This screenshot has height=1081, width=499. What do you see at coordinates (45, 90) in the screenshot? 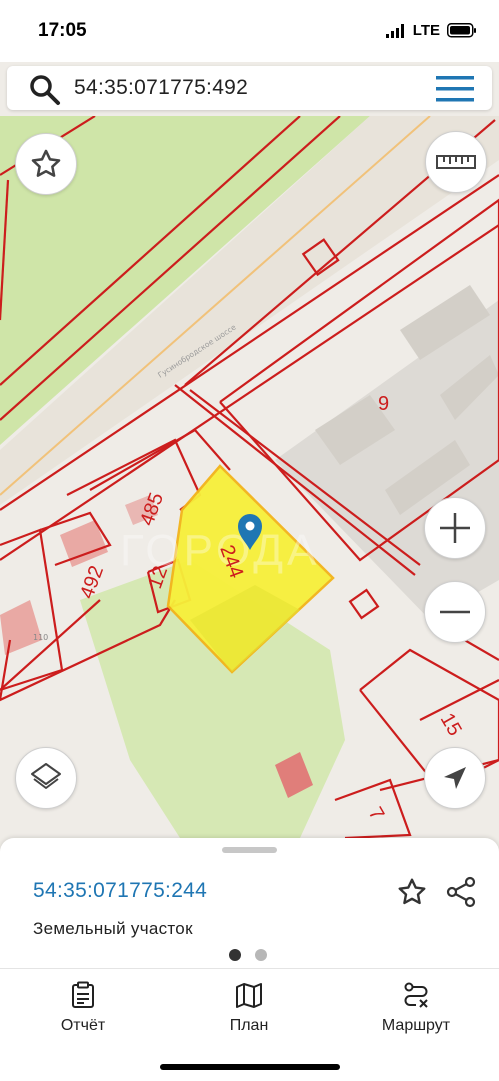
I see `search-icon` at bounding box center [45, 90].